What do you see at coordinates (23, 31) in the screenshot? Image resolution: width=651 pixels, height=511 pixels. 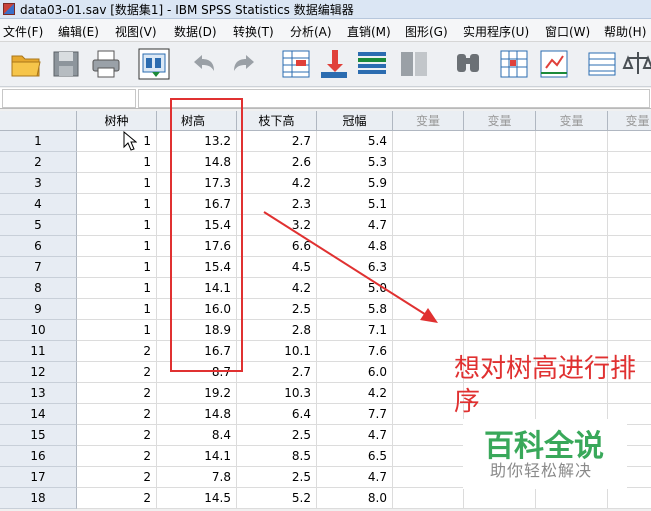 I see `menu-file: 文件(F)` at bounding box center [23, 31].